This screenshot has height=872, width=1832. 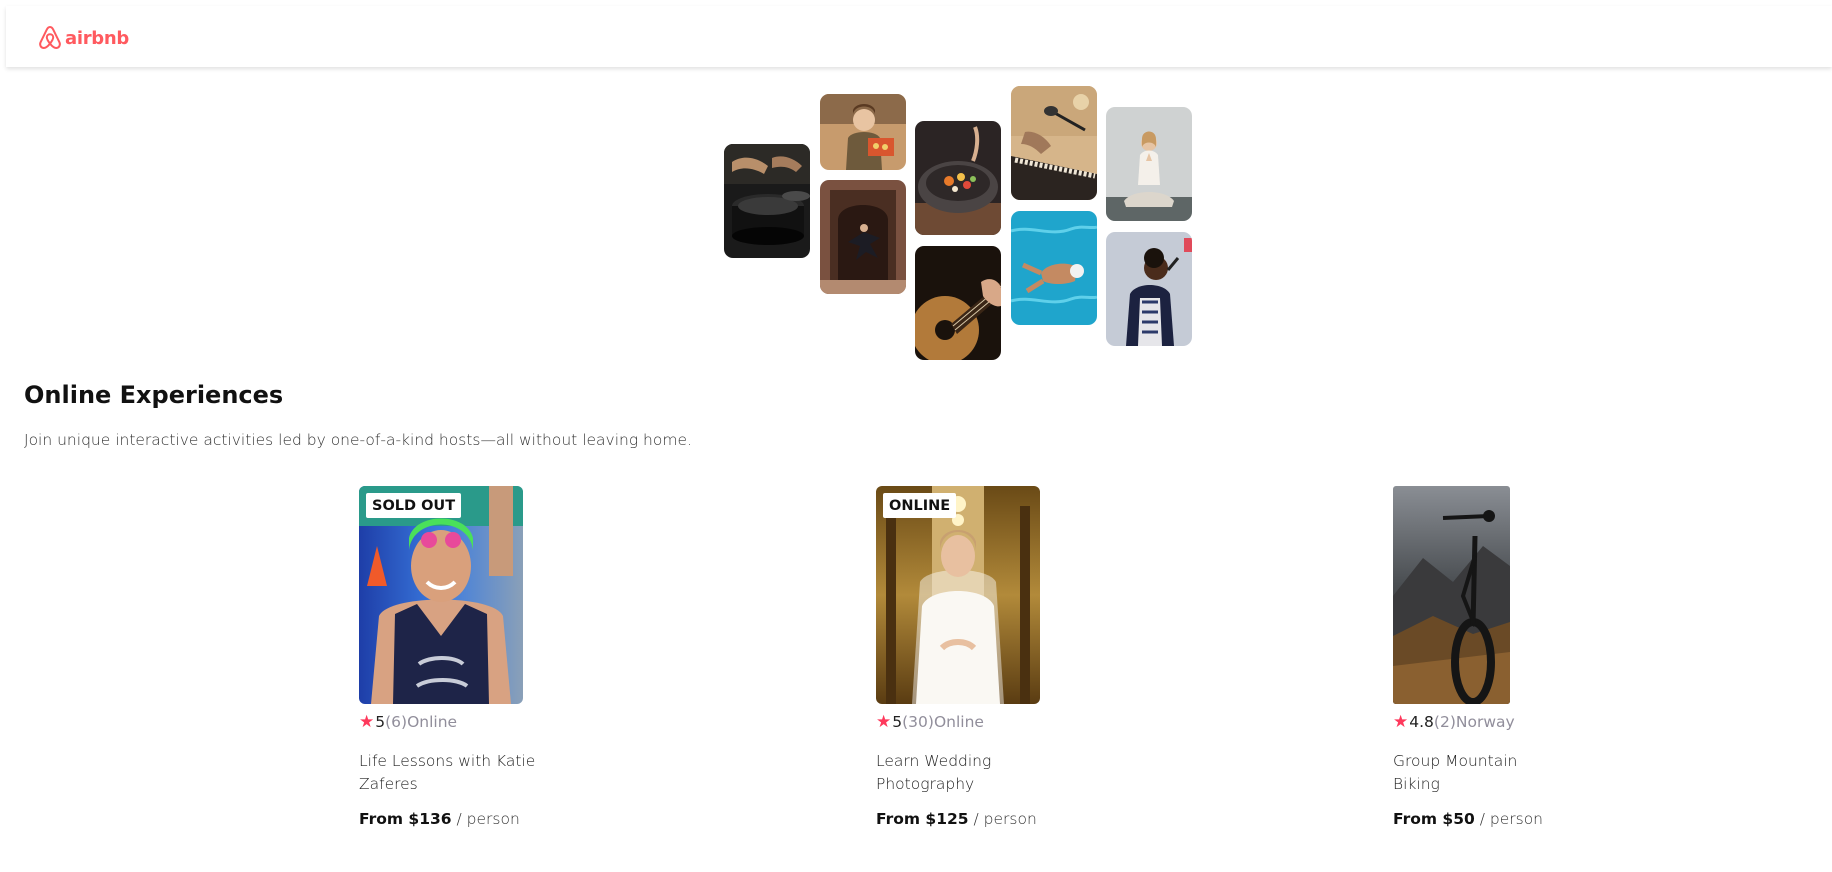 I want to click on card-image: ONLINE, so click(x=958, y=595).